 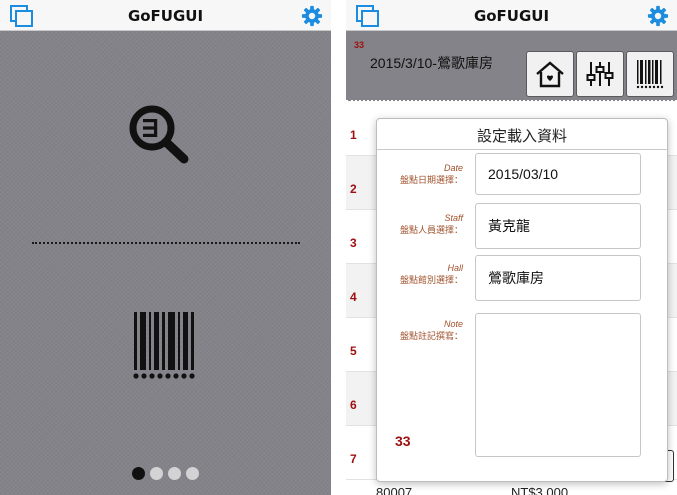 I want to click on row-number: 6, so click(x=353, y=405).